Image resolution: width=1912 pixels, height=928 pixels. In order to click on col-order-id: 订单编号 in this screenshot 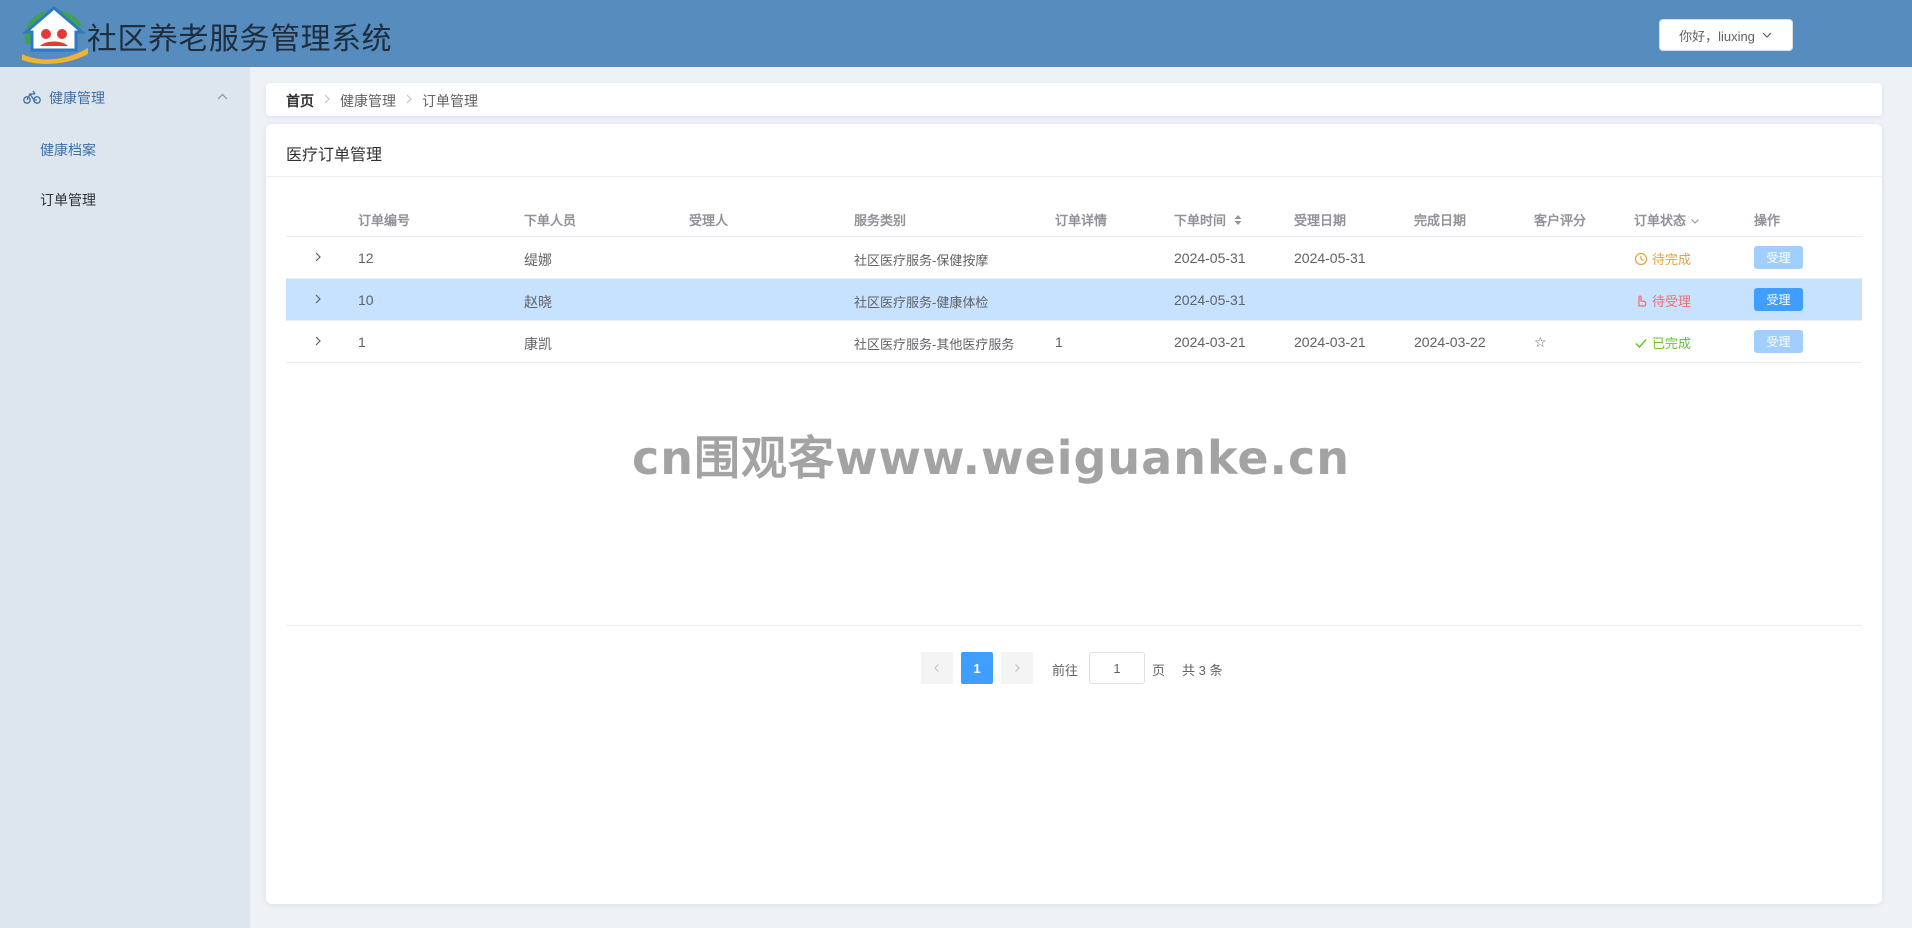, I will do `click(384, 220)`.